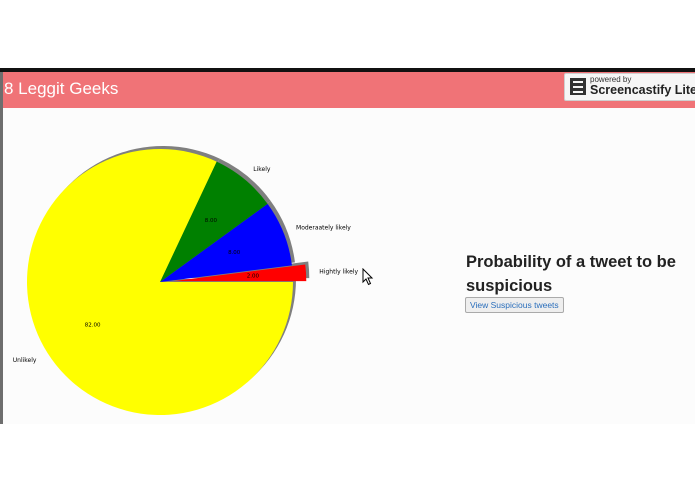  Describe the element at coordinates (211, 221) in the screenshot. I see `pie-value-likely: 8.00` at that location.